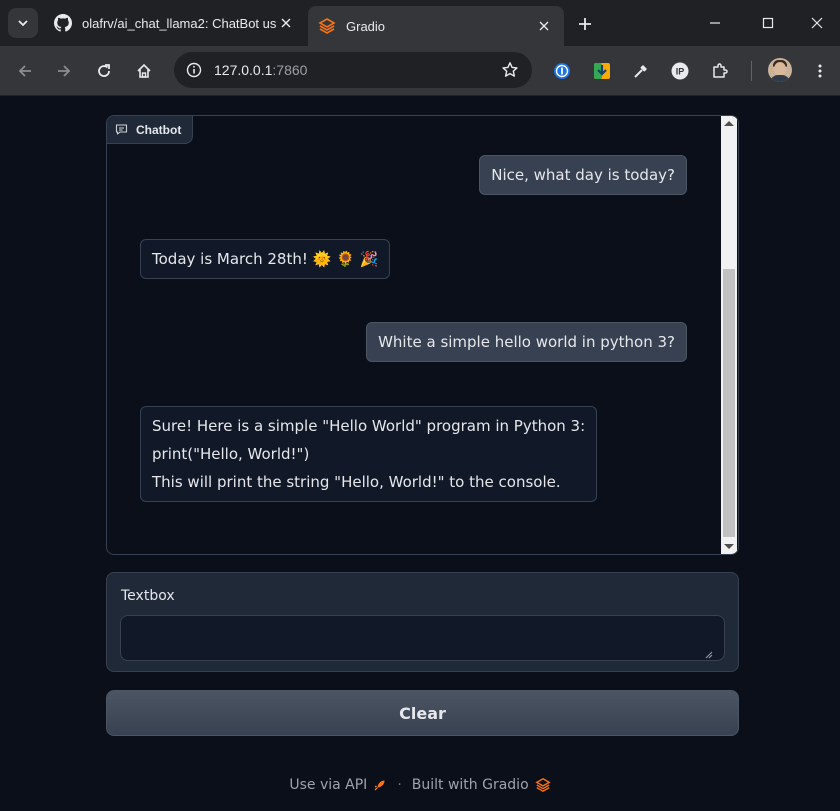 The image size is (840, 811). I want to click on built-with-gradio-link: Built with Gradio, so click(481, 785).